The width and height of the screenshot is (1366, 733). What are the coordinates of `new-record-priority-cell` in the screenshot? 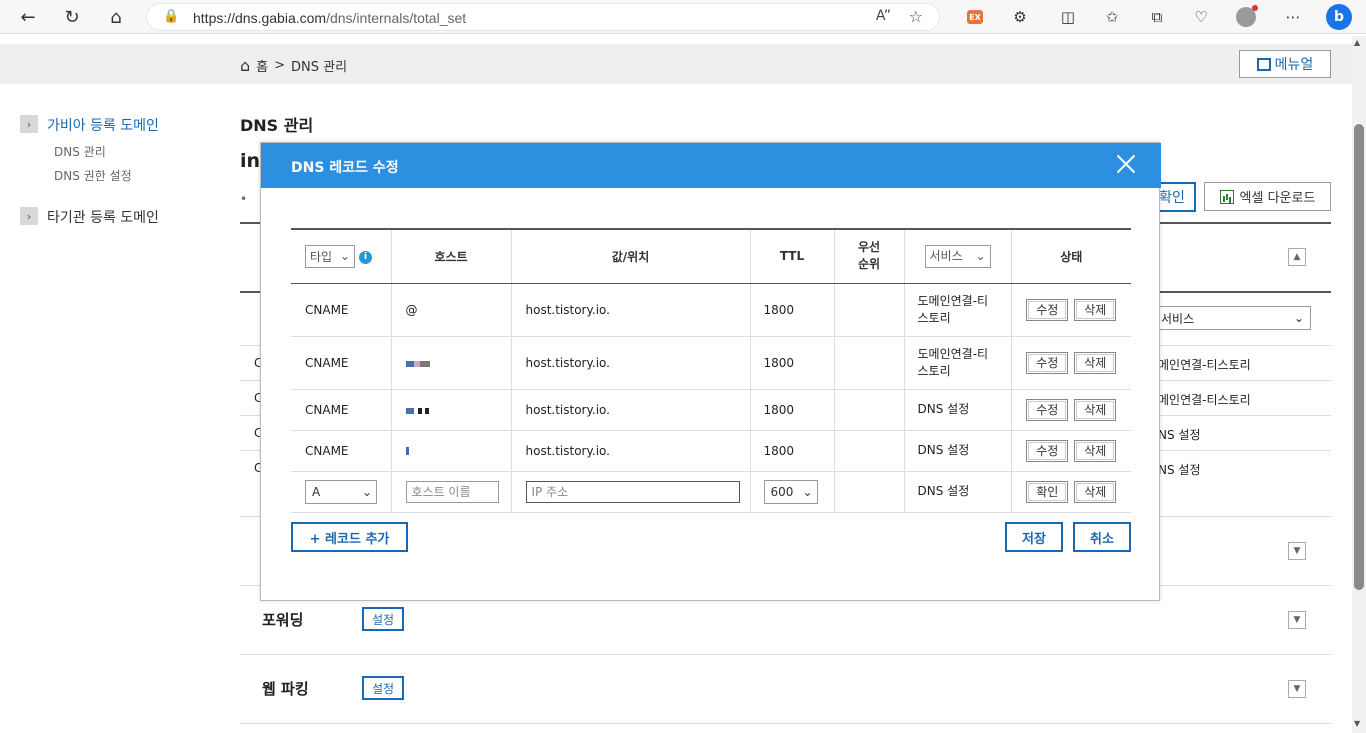 It's located at (868, 492).